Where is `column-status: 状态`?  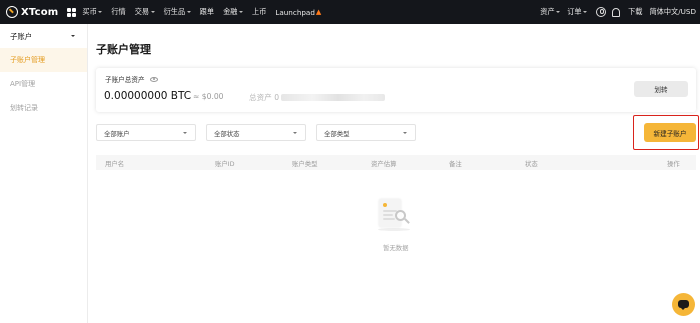 column-status: 状态 is located at coordinates (531, 163).